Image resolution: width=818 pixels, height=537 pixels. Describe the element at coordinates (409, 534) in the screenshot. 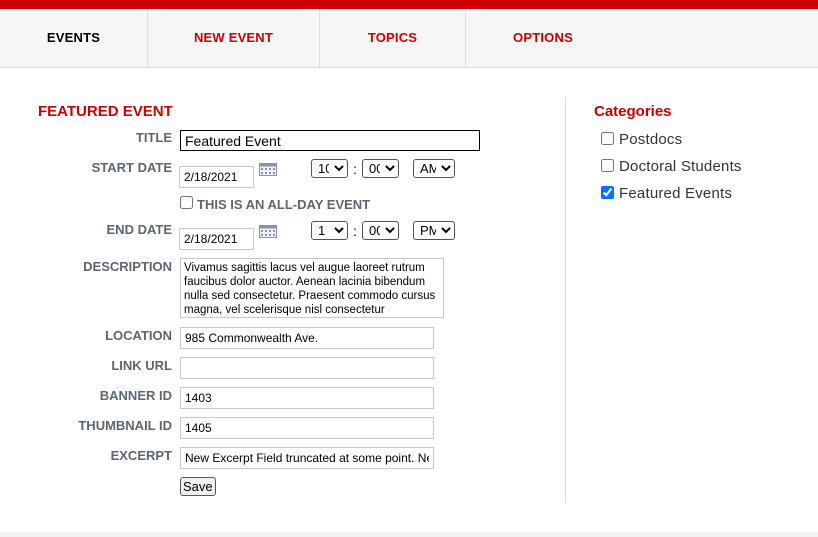

I see `footer-bar` at that location.